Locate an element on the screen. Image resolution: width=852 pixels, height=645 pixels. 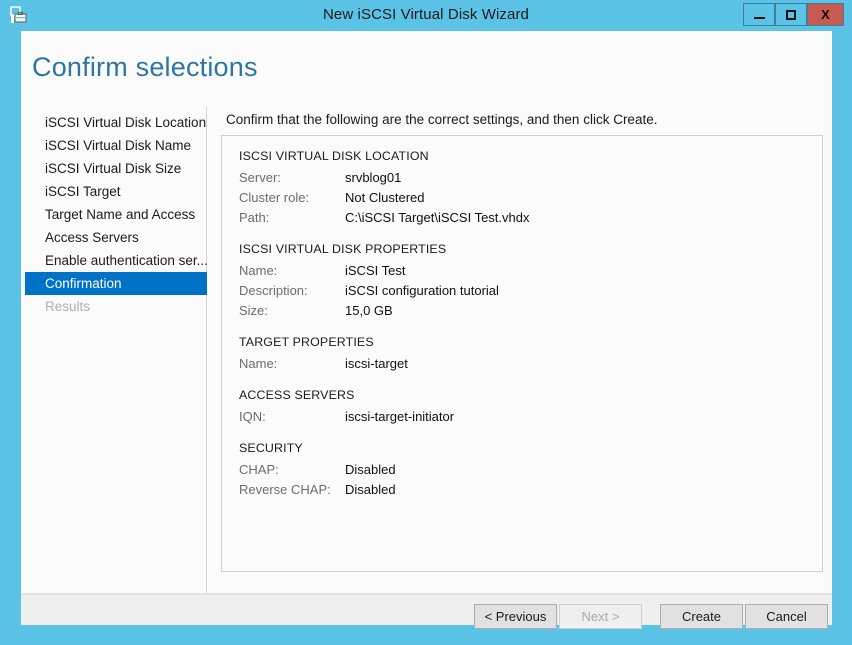
maximize-button is located at coordinates (791, 14).